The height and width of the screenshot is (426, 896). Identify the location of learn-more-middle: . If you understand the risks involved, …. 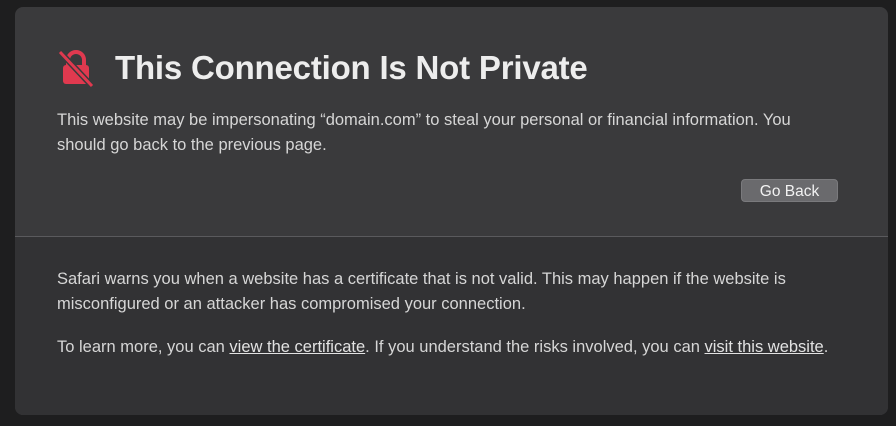
(535, 347).